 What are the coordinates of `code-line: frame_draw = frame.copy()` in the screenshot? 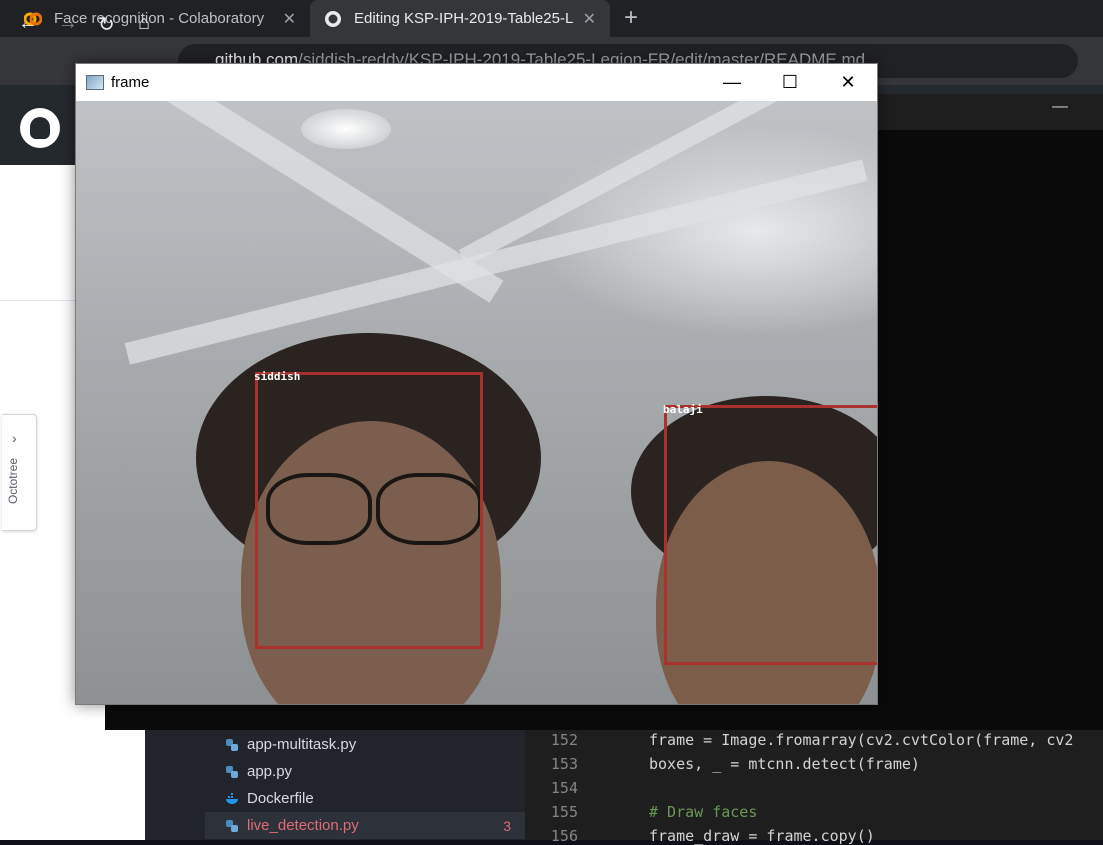 It's located at (762, 836).